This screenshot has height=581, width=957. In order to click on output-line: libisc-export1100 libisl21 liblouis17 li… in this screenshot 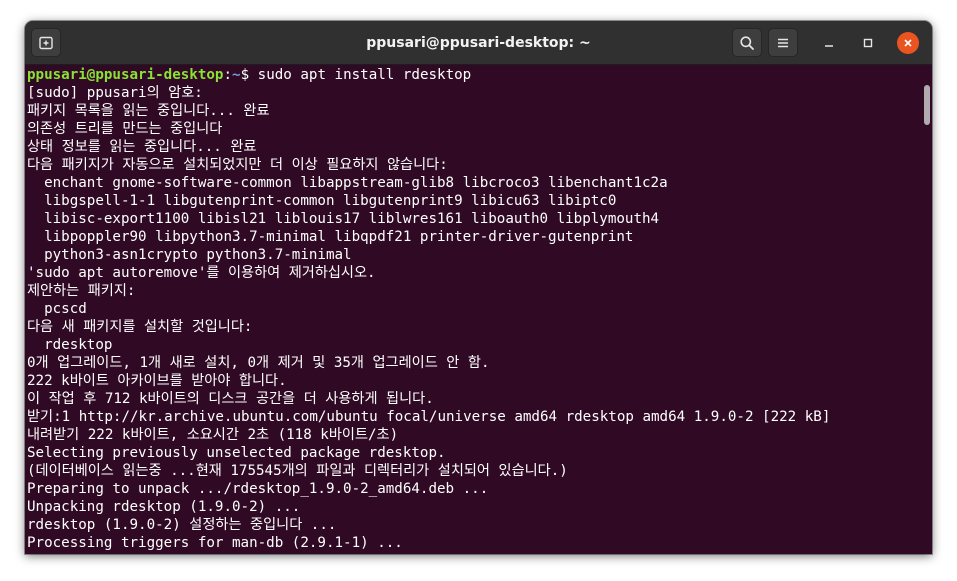, I will do `click(343, 219)`.